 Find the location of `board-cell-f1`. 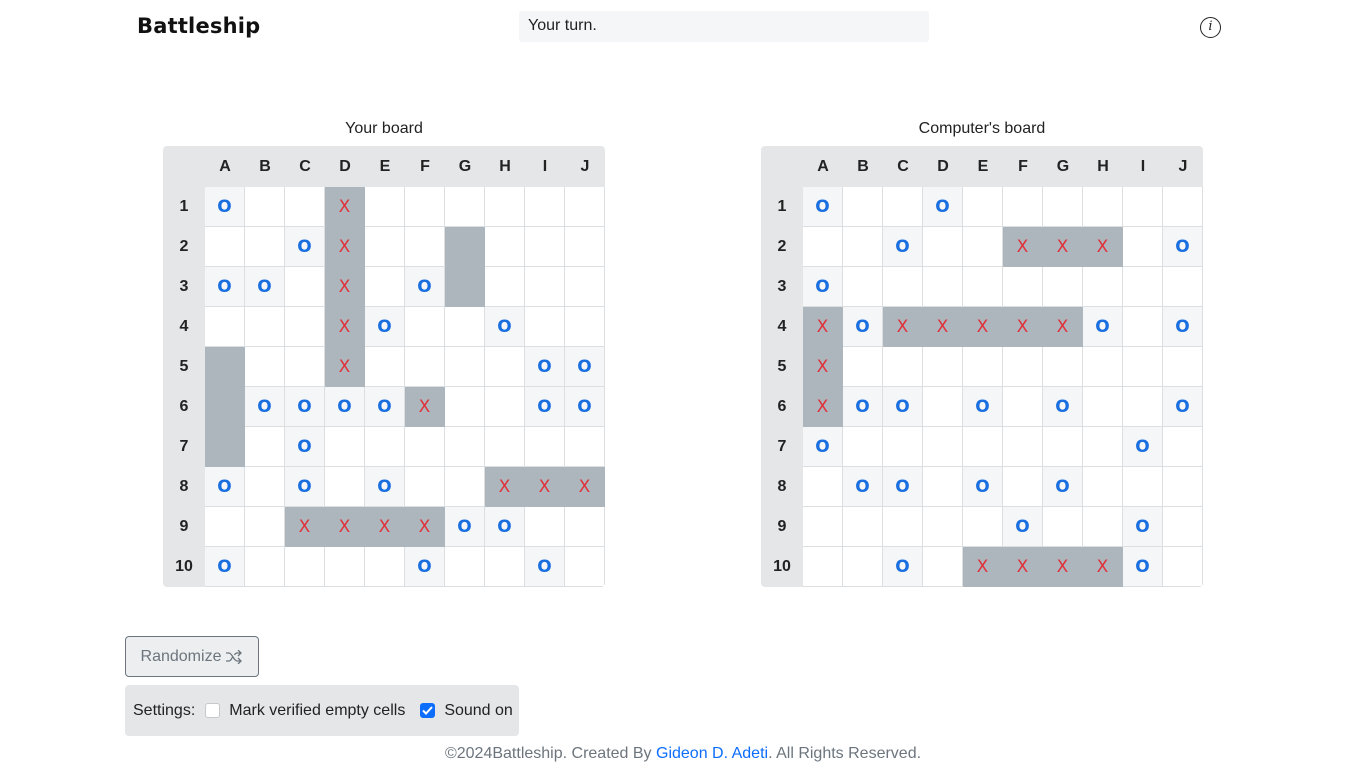

board-cell-f1 is located at coordinates (1023, 207).